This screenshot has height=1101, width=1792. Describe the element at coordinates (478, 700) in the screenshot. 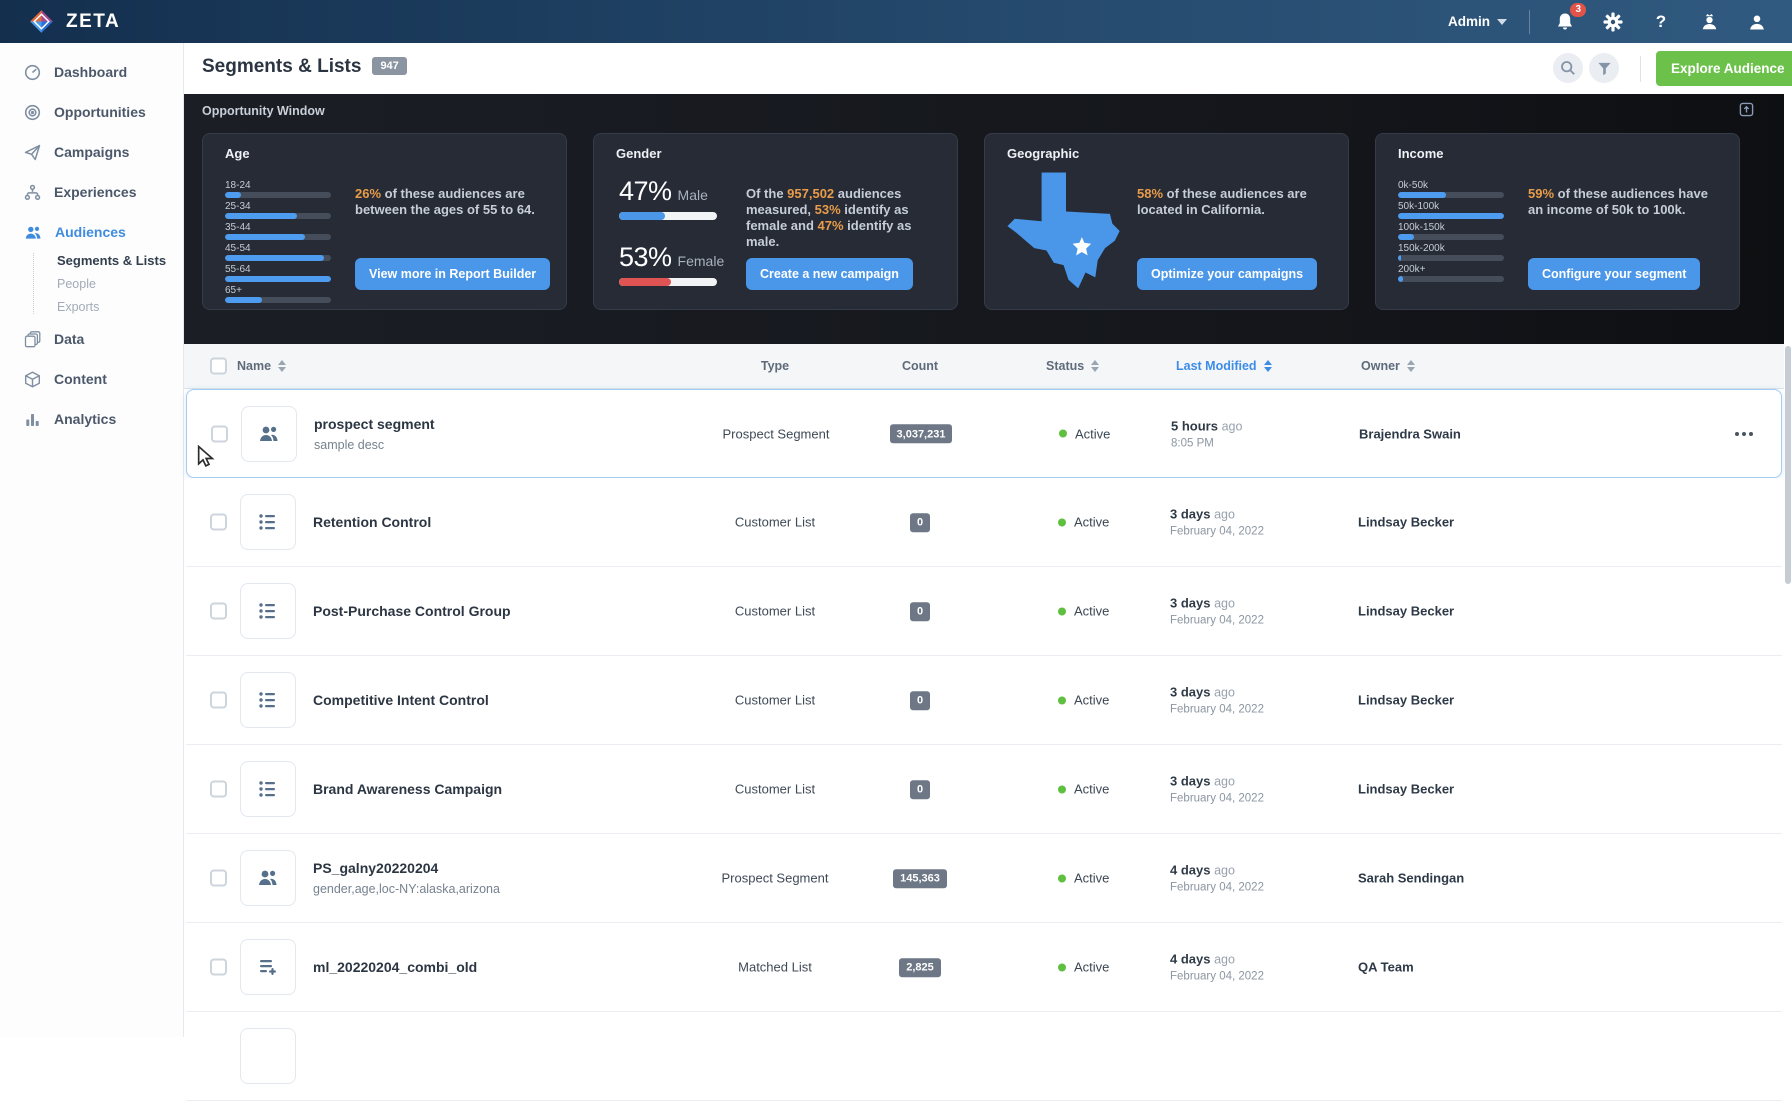

I see `row-name: Competitive Intent Control` at that location.